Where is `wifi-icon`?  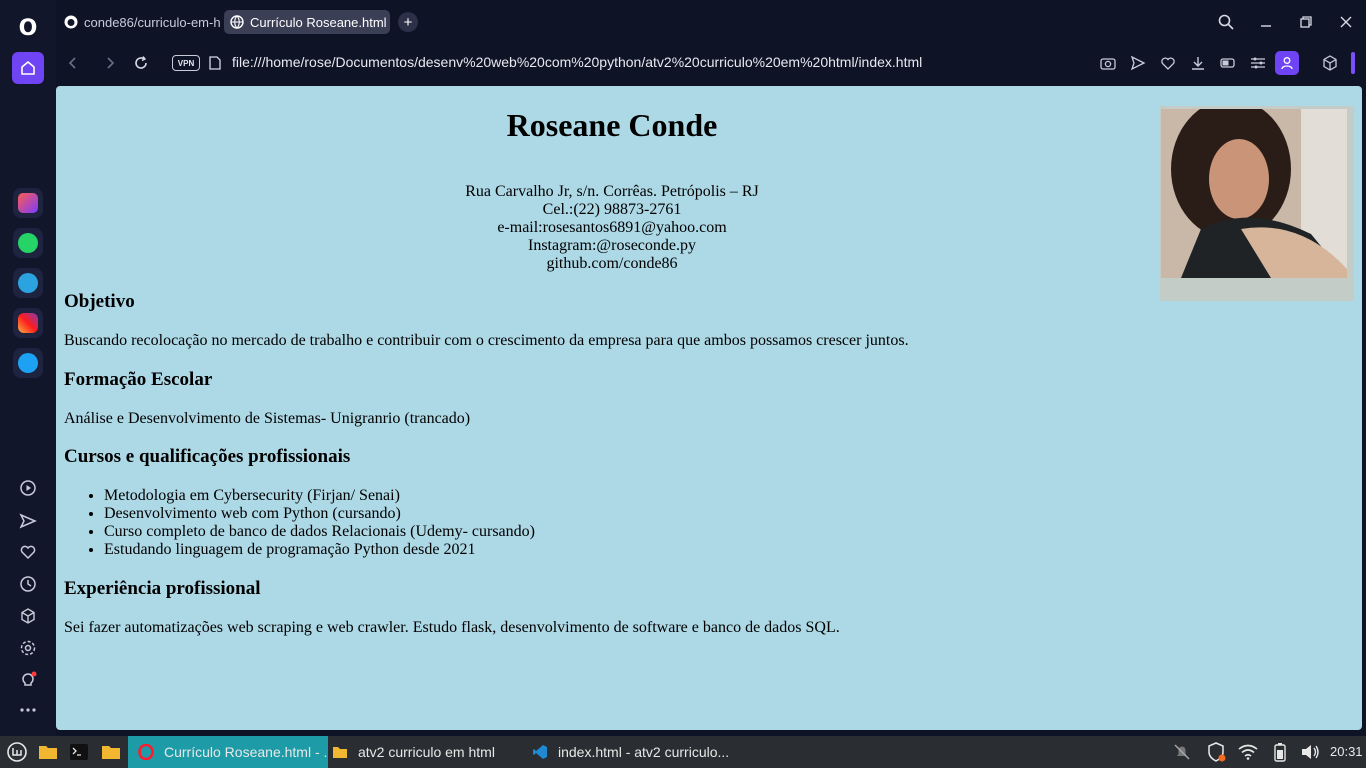 wifi-icon is located at coordinates (1248, 752).